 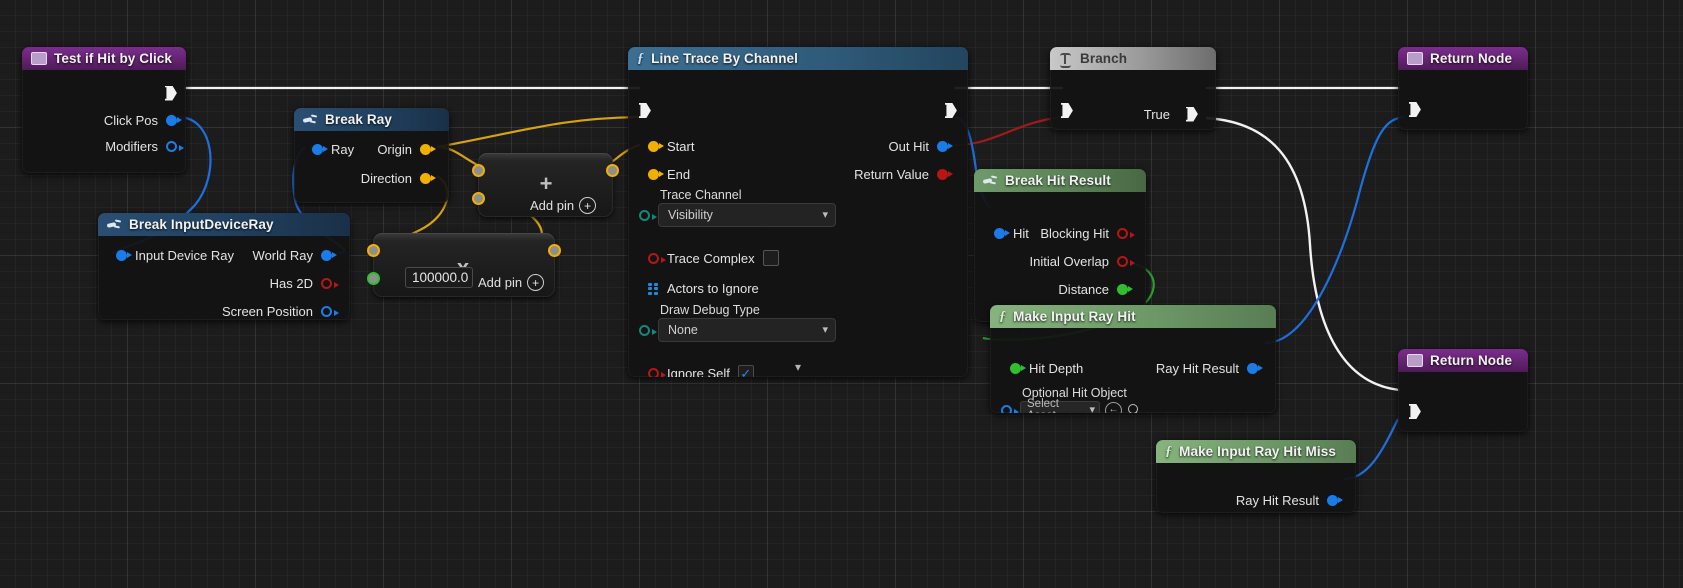 I want to click on pin-end, so click(x=656, y=174).